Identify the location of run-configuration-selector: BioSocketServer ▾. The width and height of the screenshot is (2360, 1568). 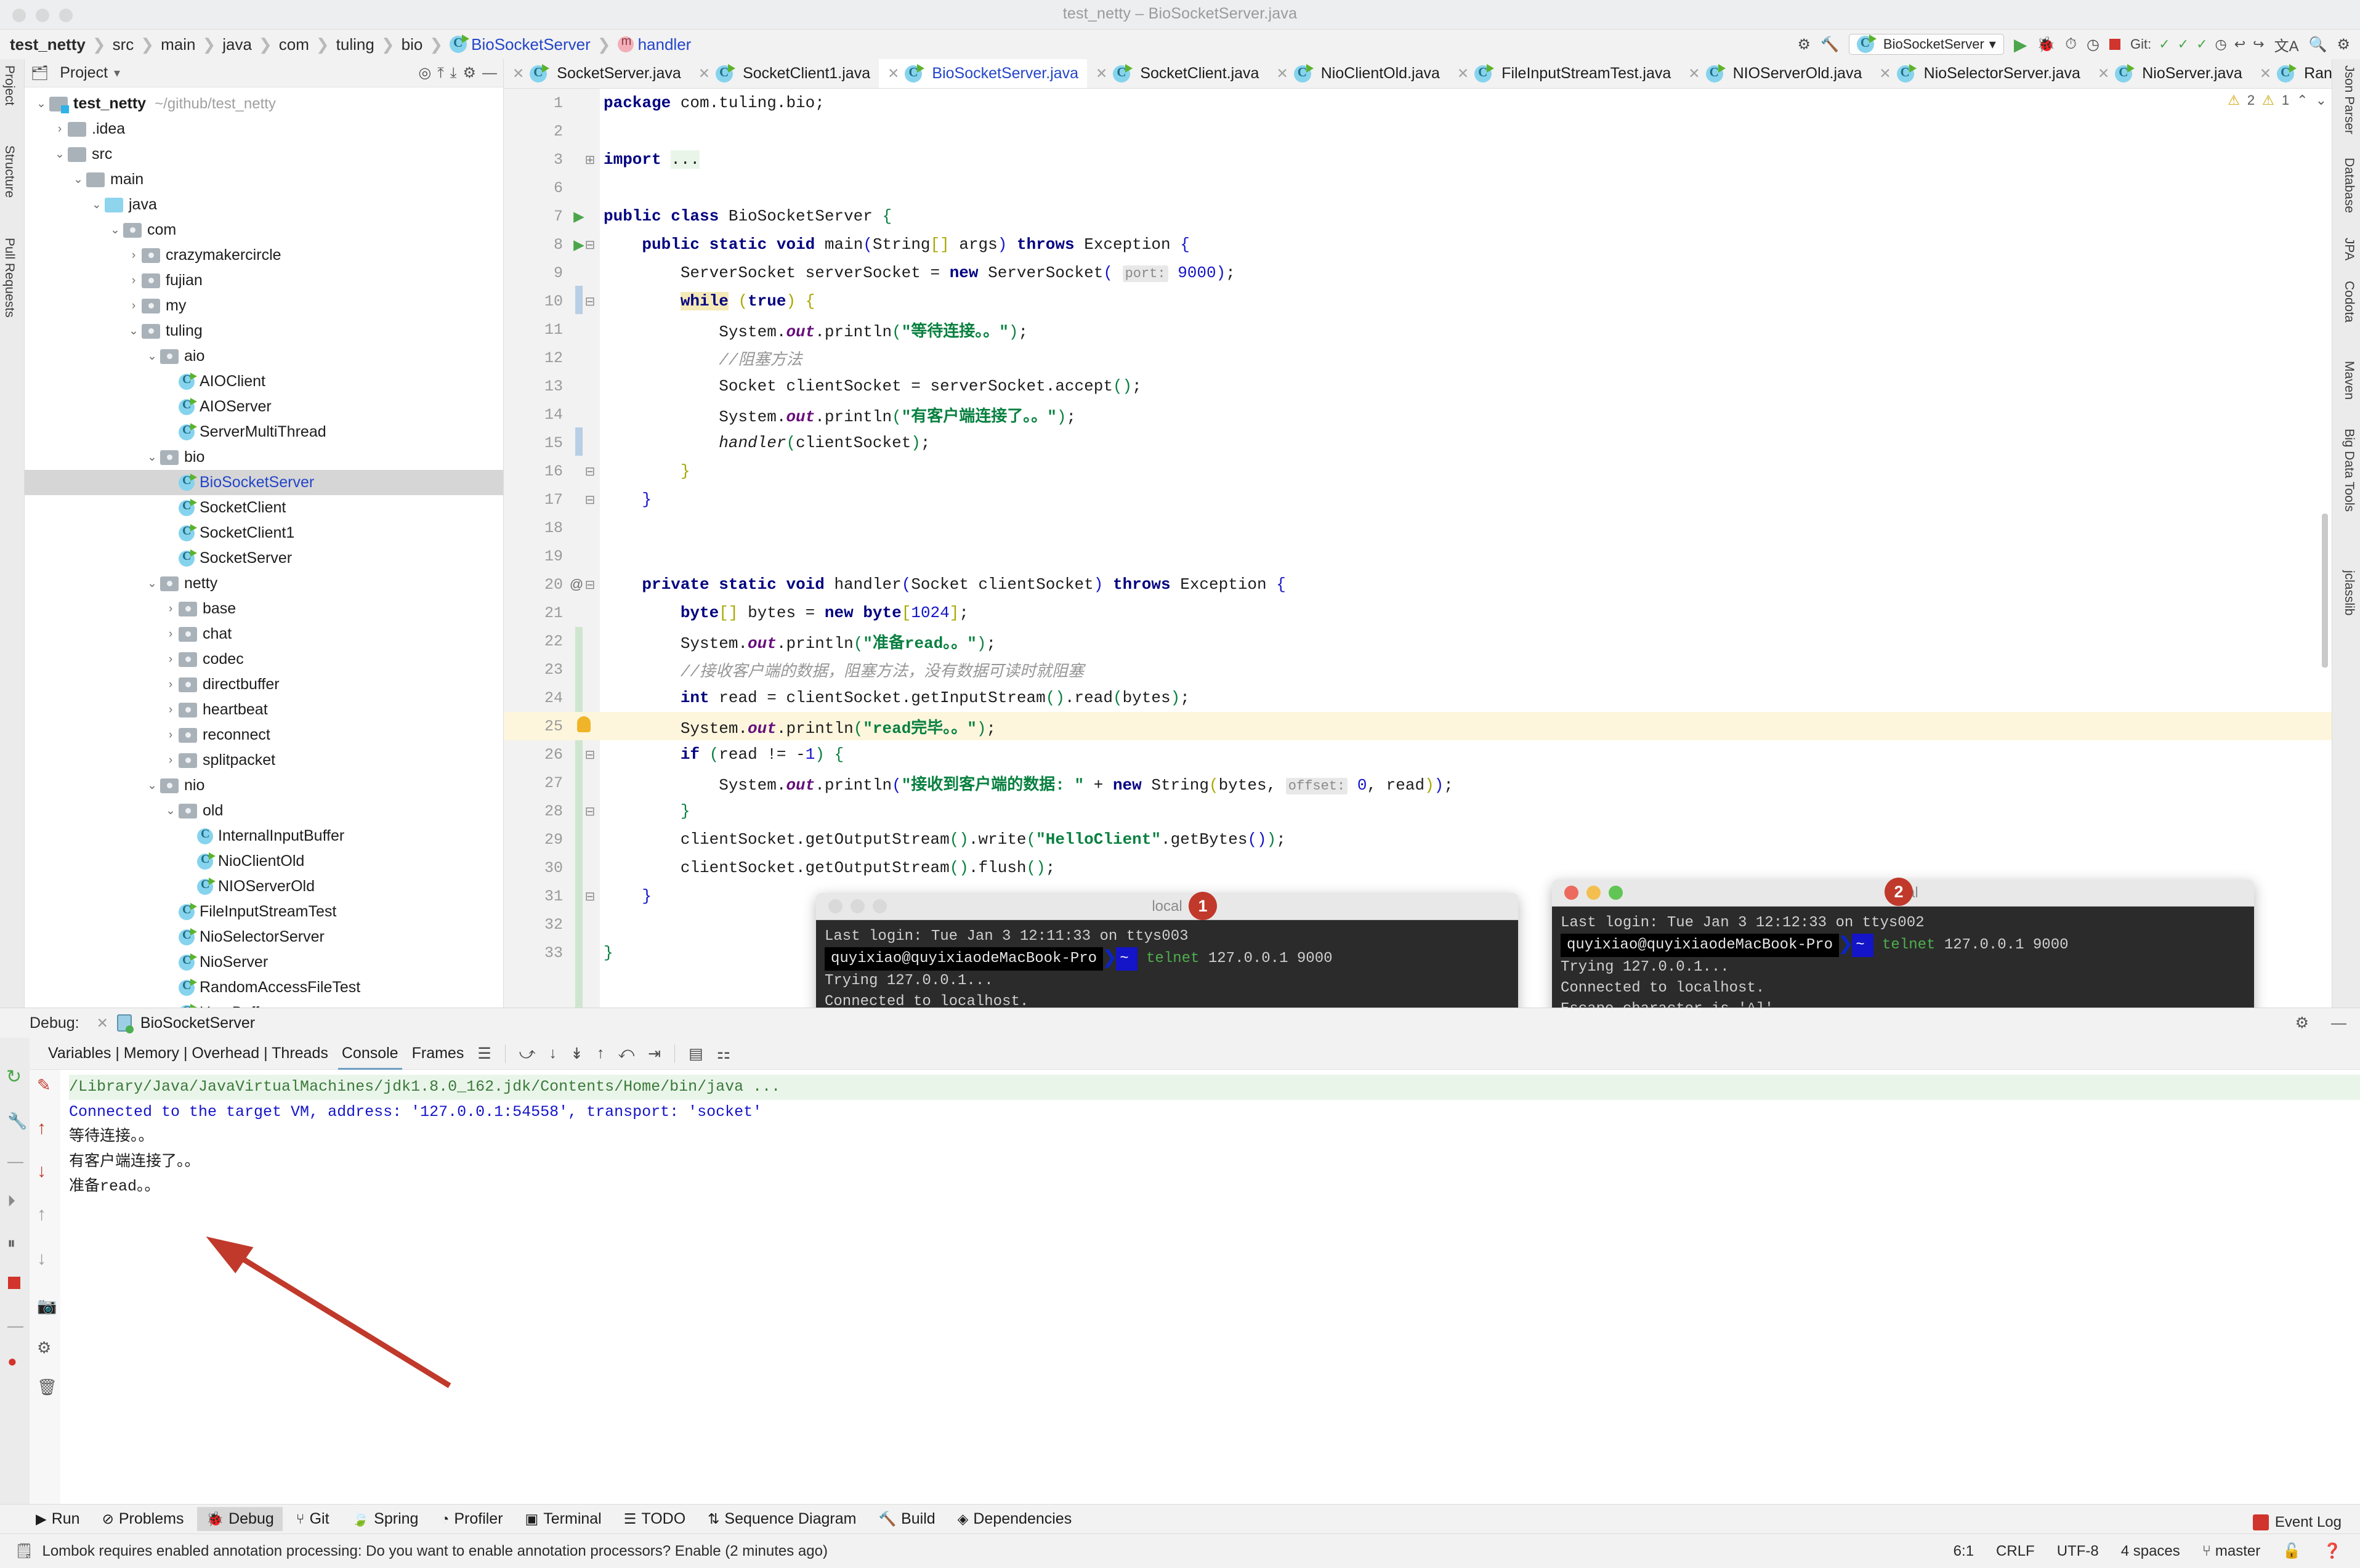
(1926, 45).